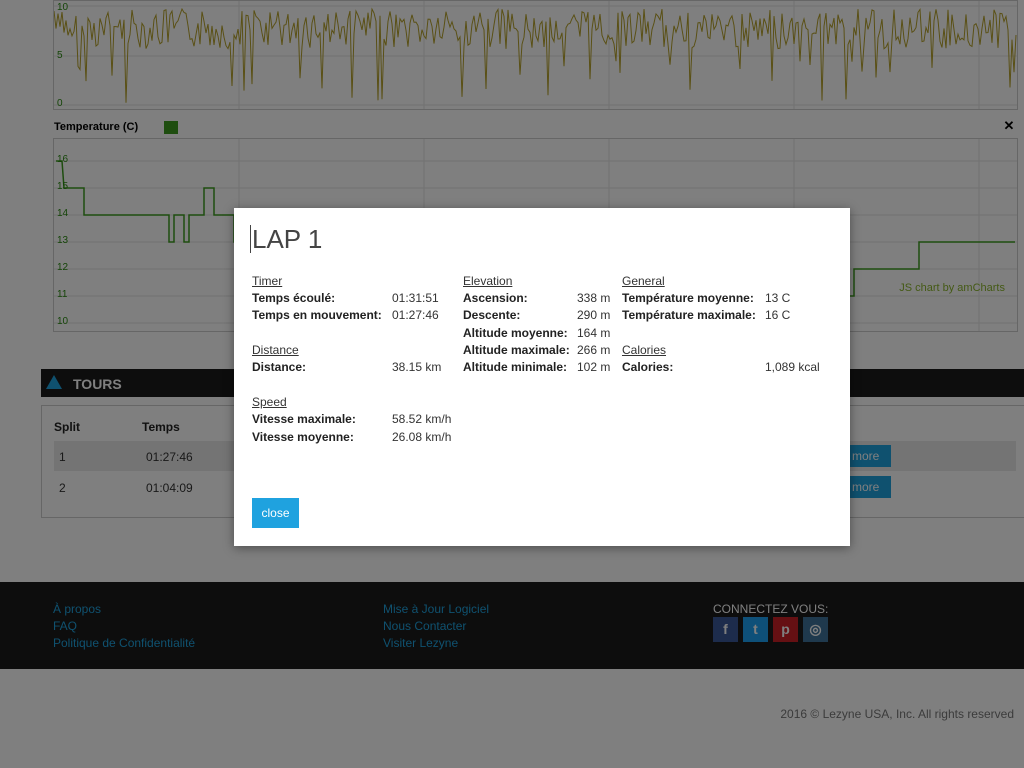 The image size is (1024, 768). I want to click on min-altitude-value: 102 m, so click(594, 367).